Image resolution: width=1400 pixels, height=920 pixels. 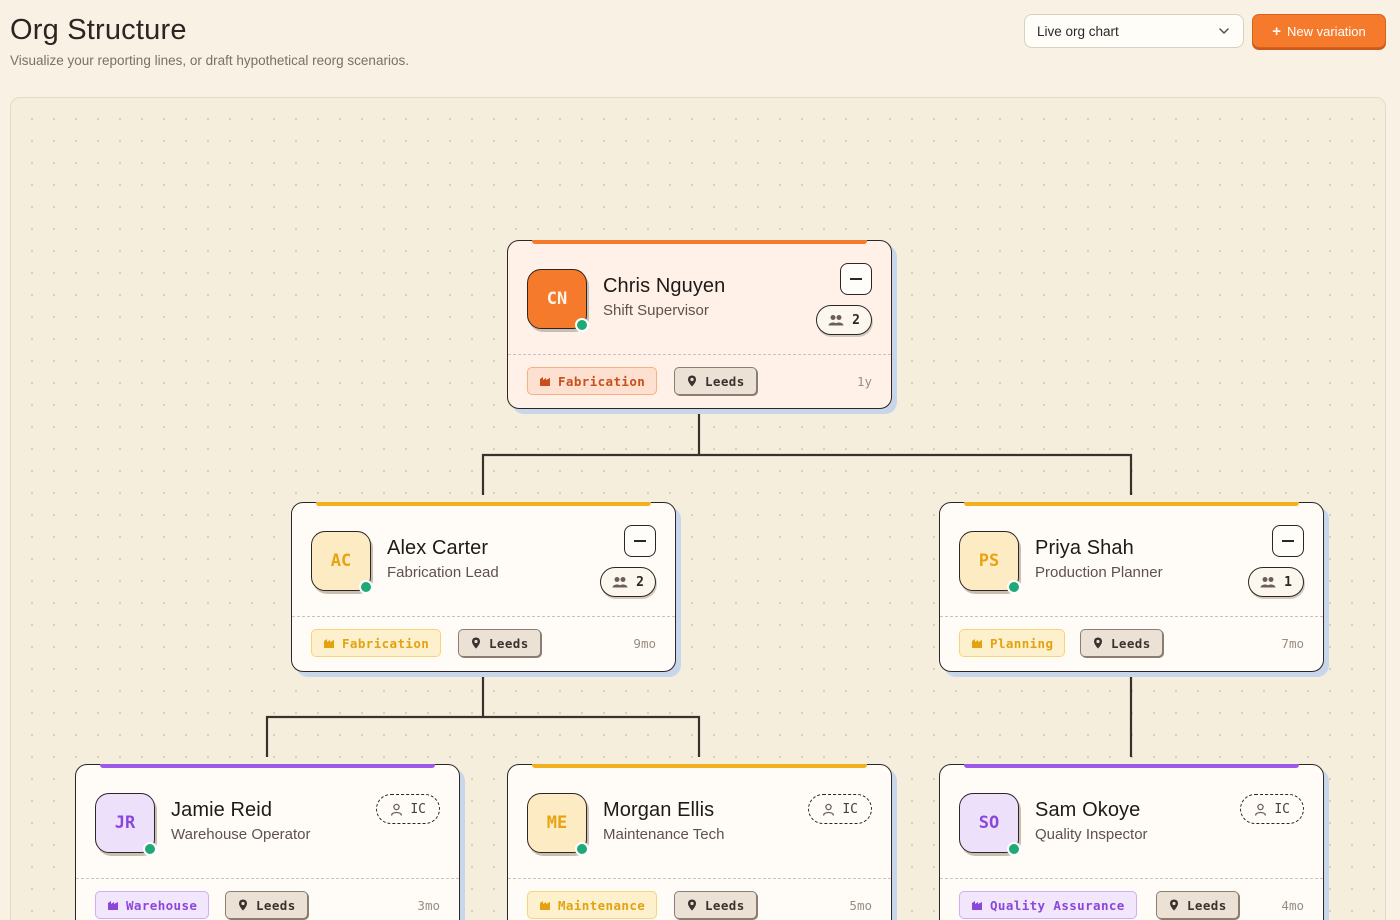 I want to click on tenure-label: 3mo, so click(x=428, y=905).